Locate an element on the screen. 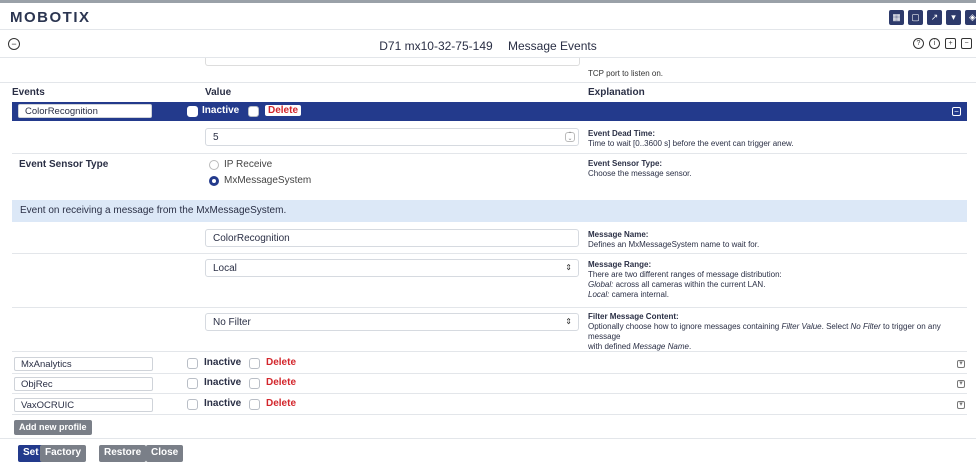 The width and height of the screenshot is (976, 470). restore-button: Restore is located at coordinates (123, 453).